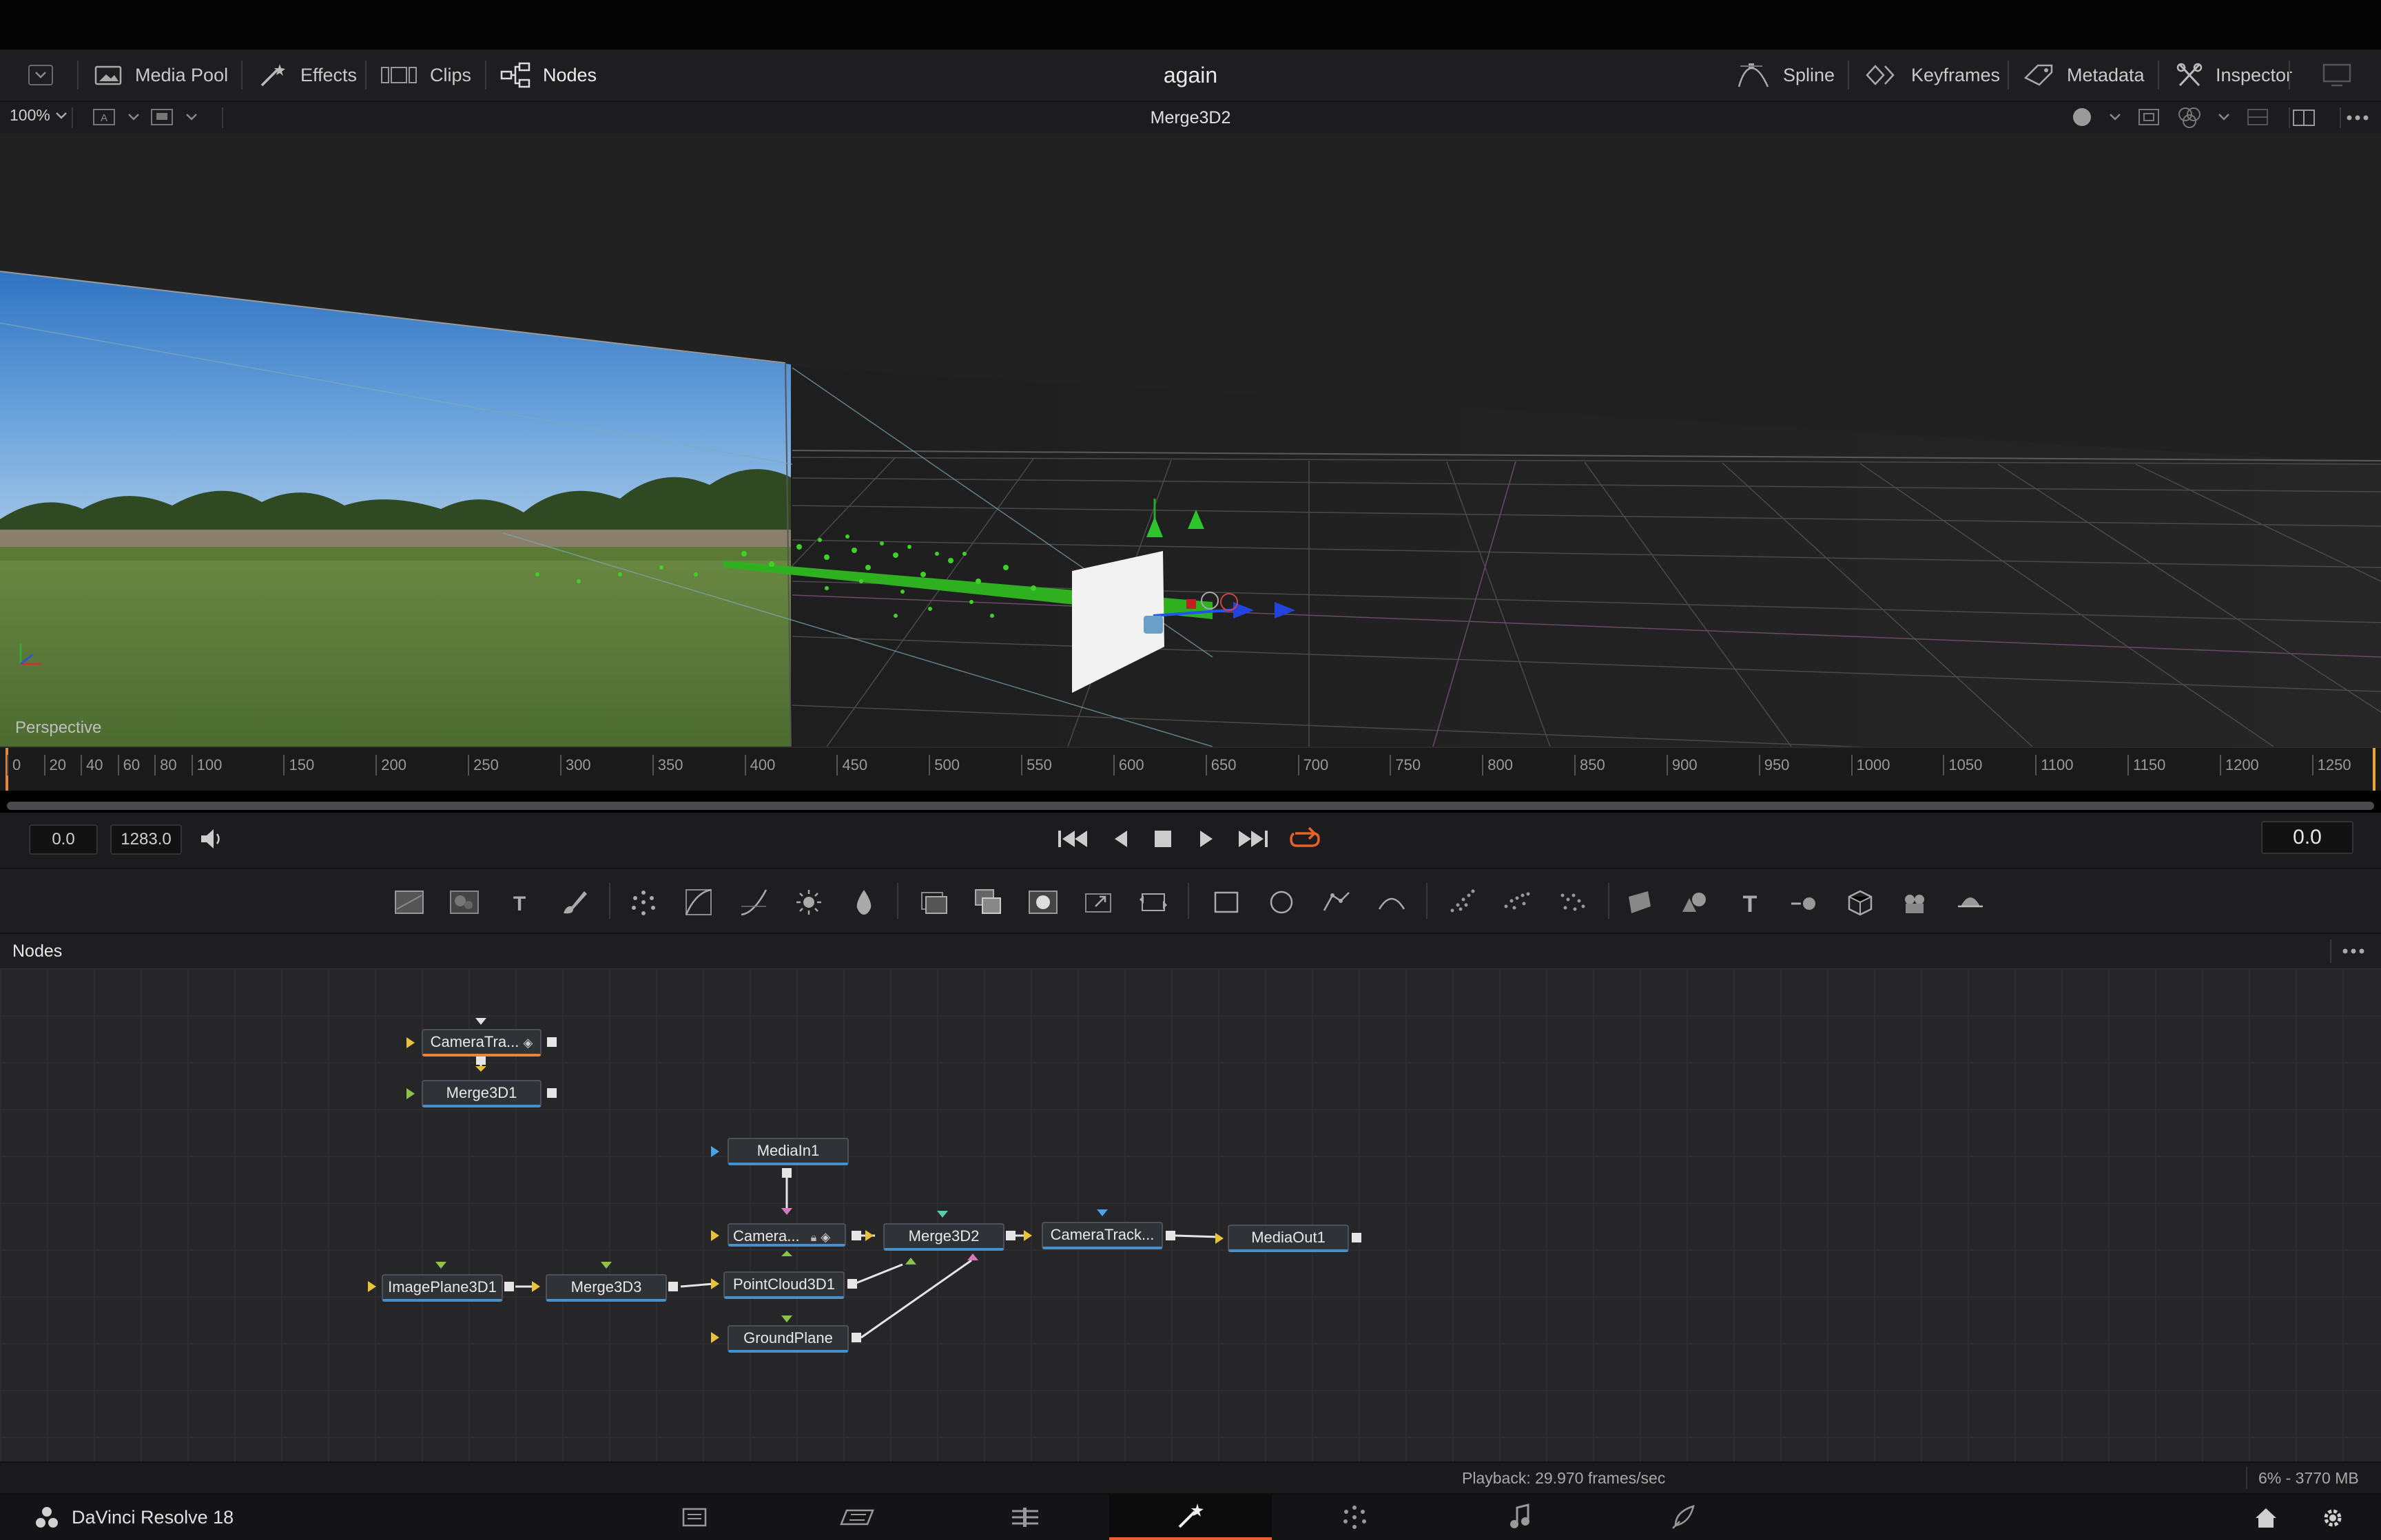 The width and height of the screenshot is (2381, 1540). I want to click on time-scrubber, so click(1190, 806).